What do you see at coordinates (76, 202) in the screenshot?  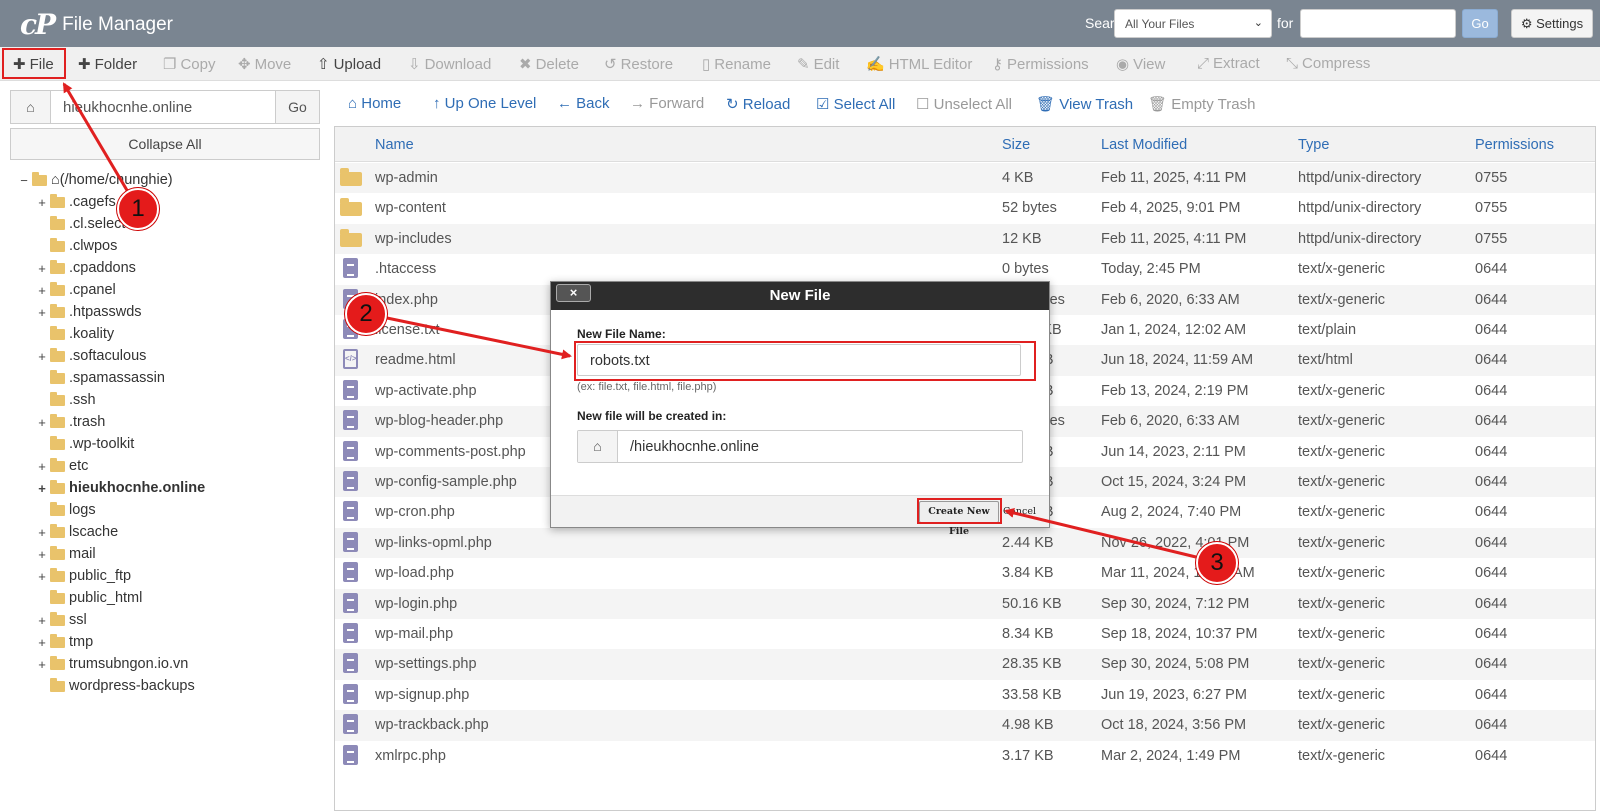 I see `tree-item: + .cagefs` at bounding box center [76, 202].